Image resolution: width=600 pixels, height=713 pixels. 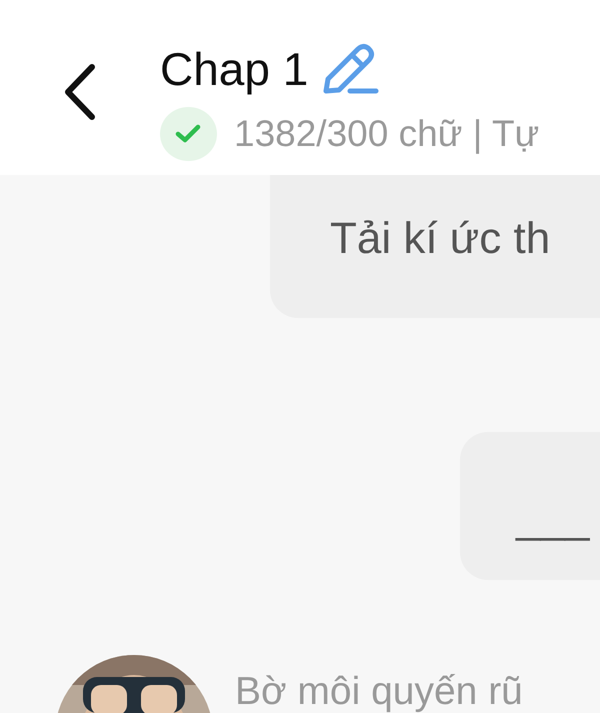 I want to click on chapter-title: Chap 1, so click(x=234, y=69).